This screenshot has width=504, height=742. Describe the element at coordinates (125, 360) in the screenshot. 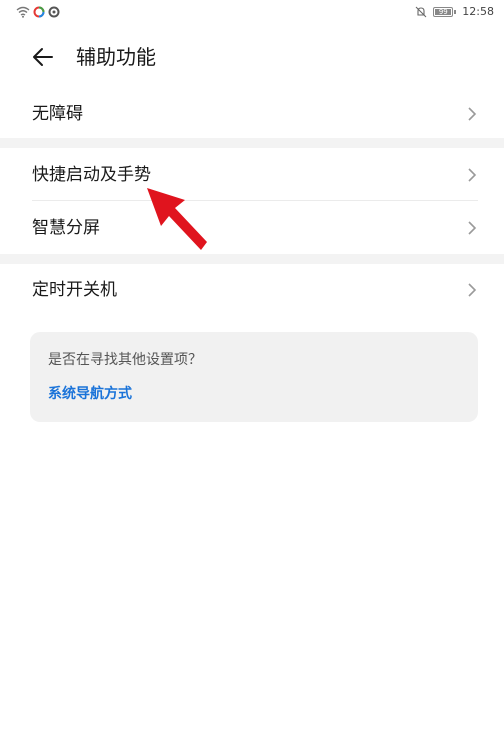

I see `suggestion-question: 是否在寻找其他设置项？` at that location.